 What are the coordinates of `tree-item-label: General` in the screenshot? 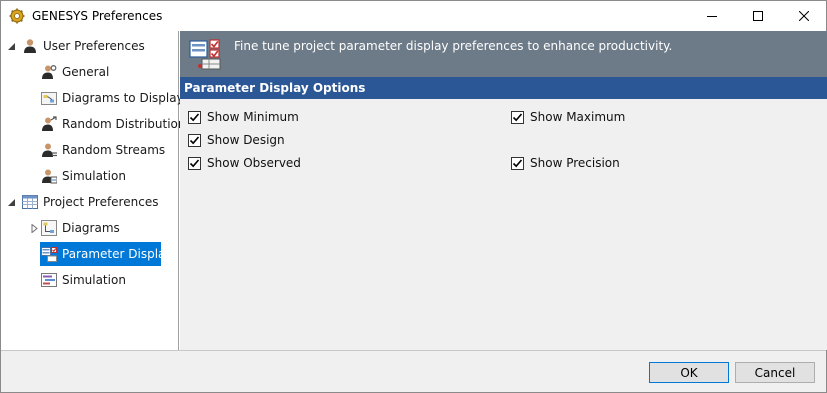 It's located at (86, 72).